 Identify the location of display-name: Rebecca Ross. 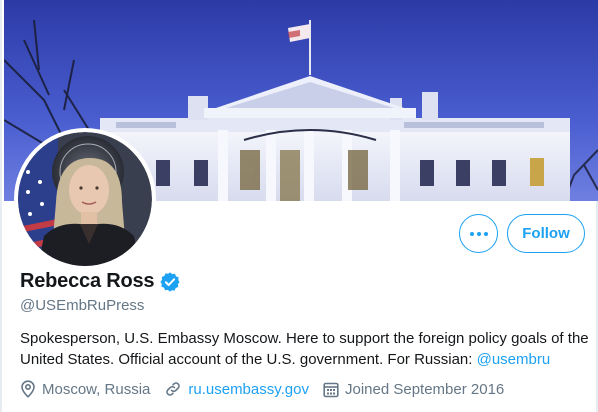
(87, 281).